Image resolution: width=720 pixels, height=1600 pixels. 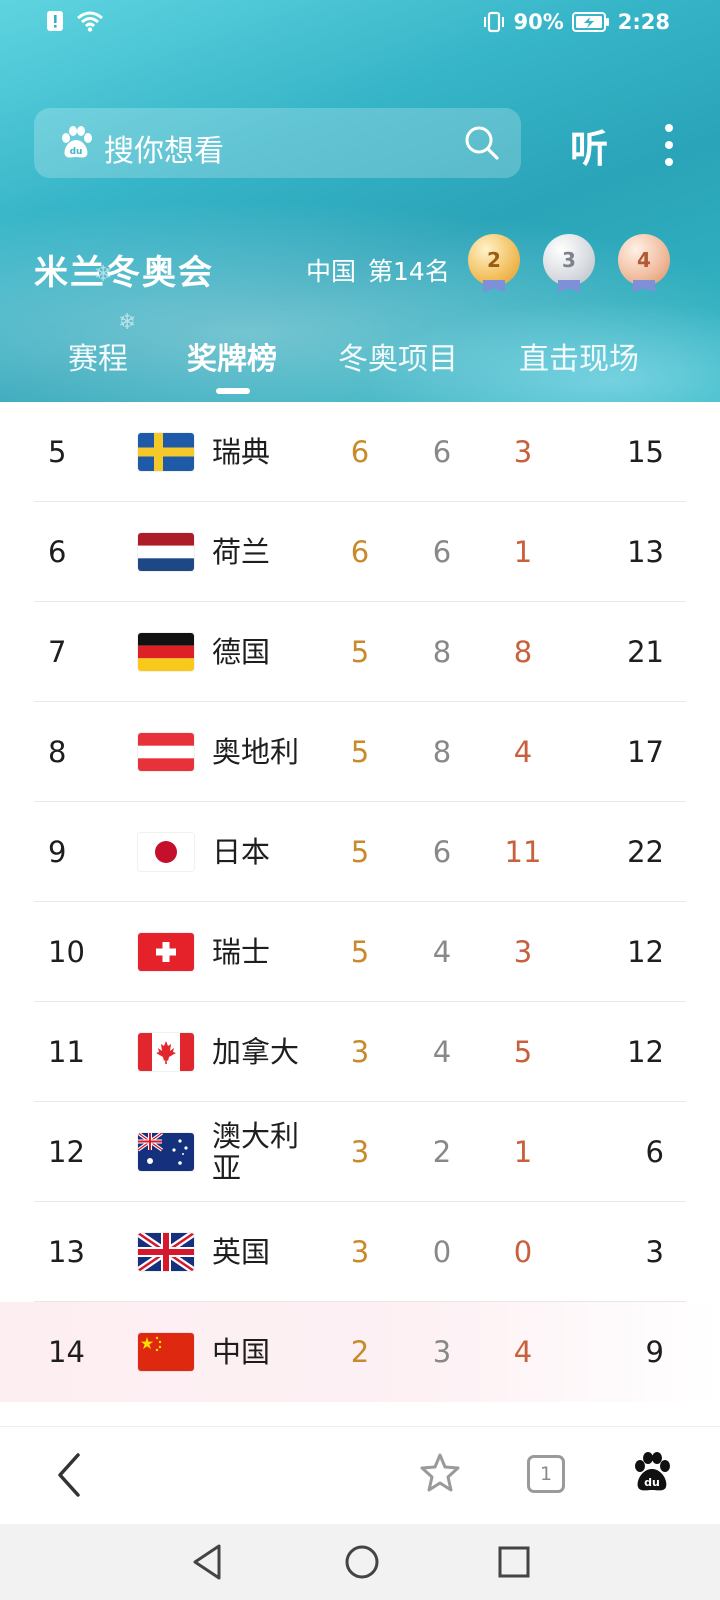 I want to click on austria-flag, so click(x=166, y=752).